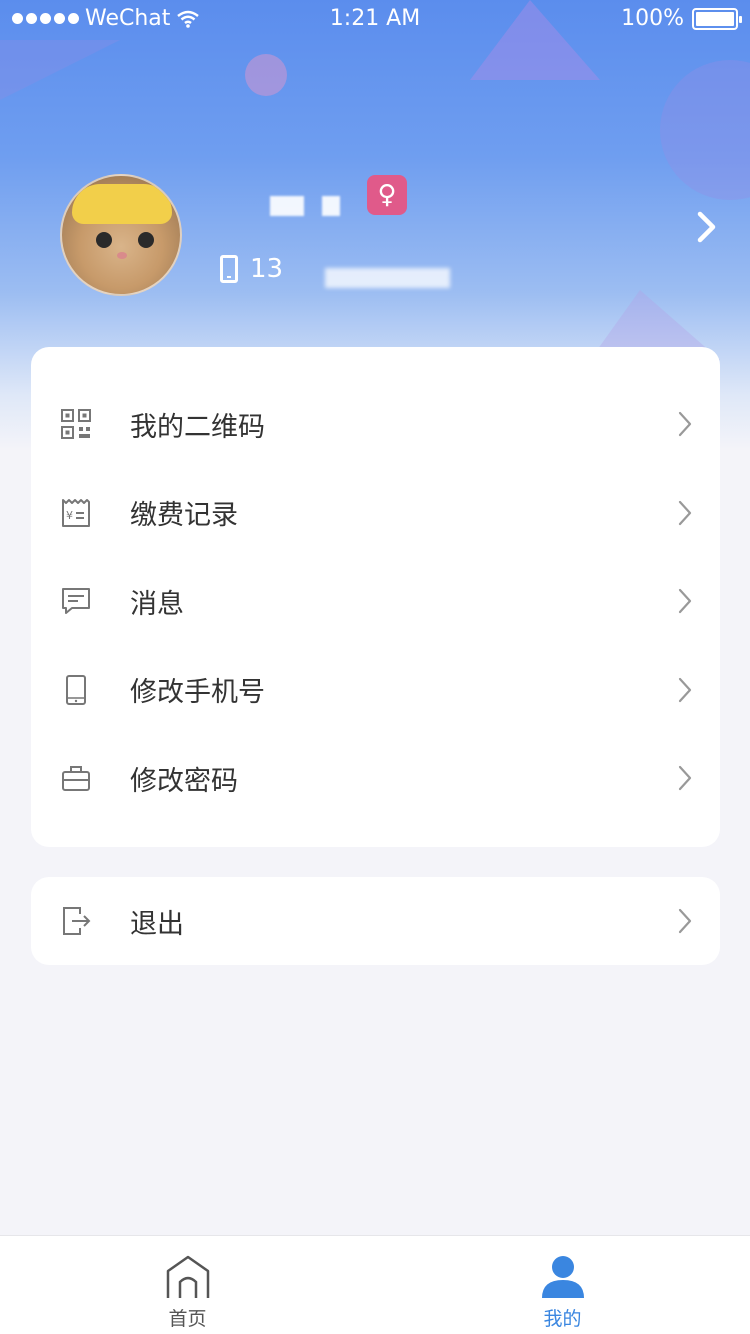 The height and width of the screenshot is (1334, 750). I want to click on logout-label: 退出, so click(157, 924).